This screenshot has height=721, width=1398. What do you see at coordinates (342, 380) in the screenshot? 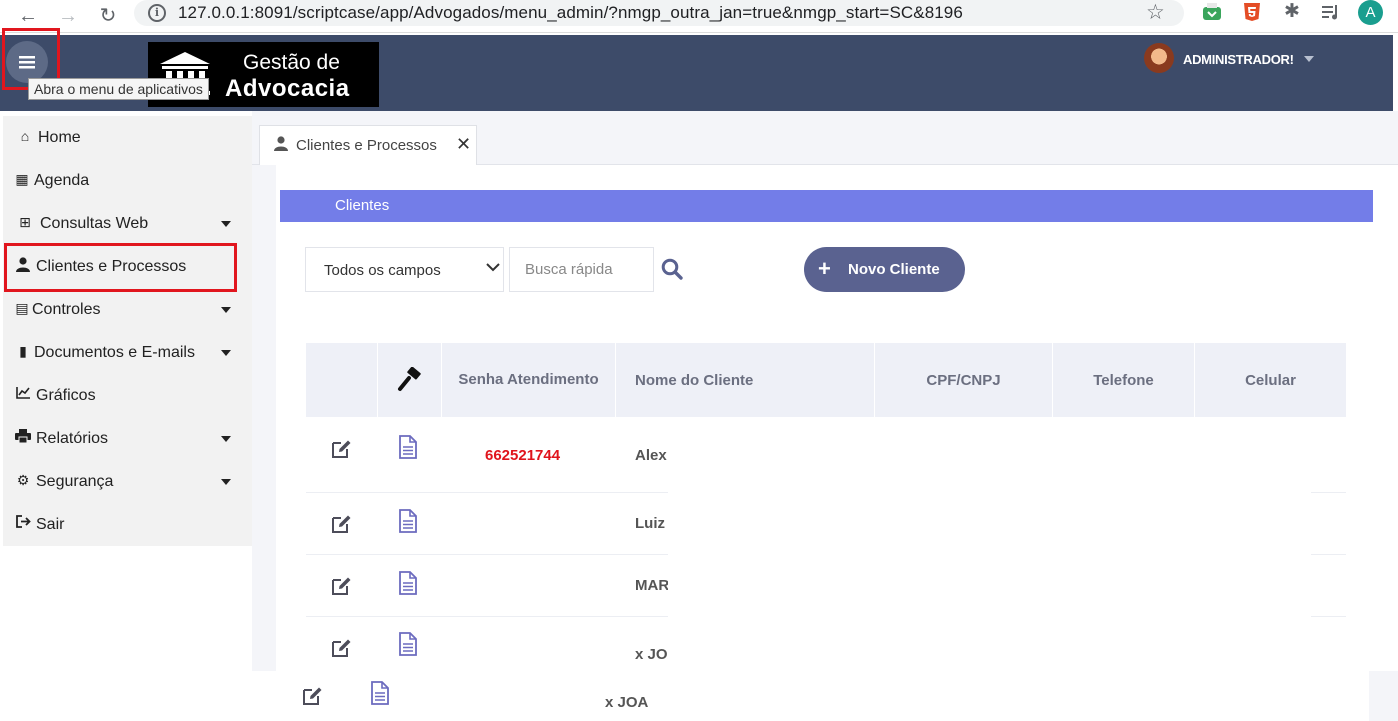
I see `col-edit` at bounding box center [342, 380].